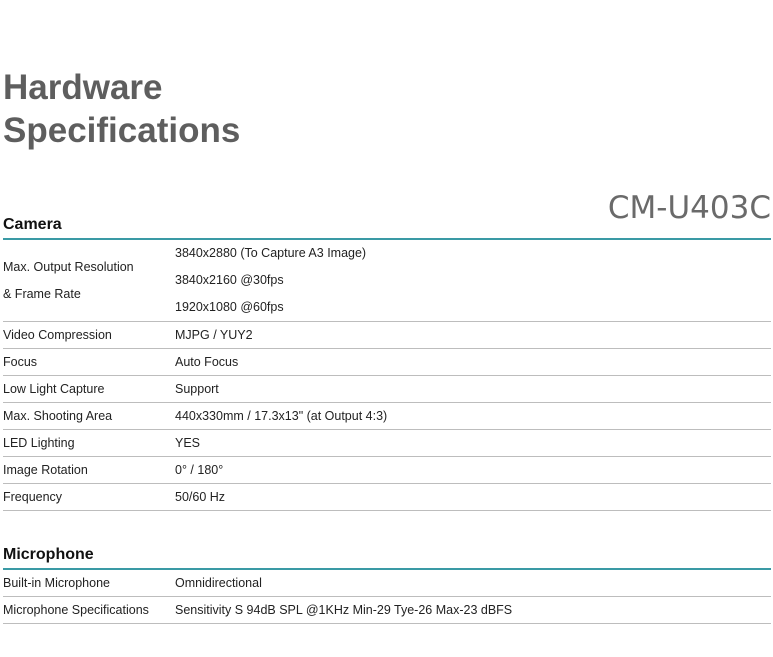  What do you see at coordinates (199, 469) in the screenshot?
I see `spec-value: 0° / 180°` at bounding box center [199, 469].